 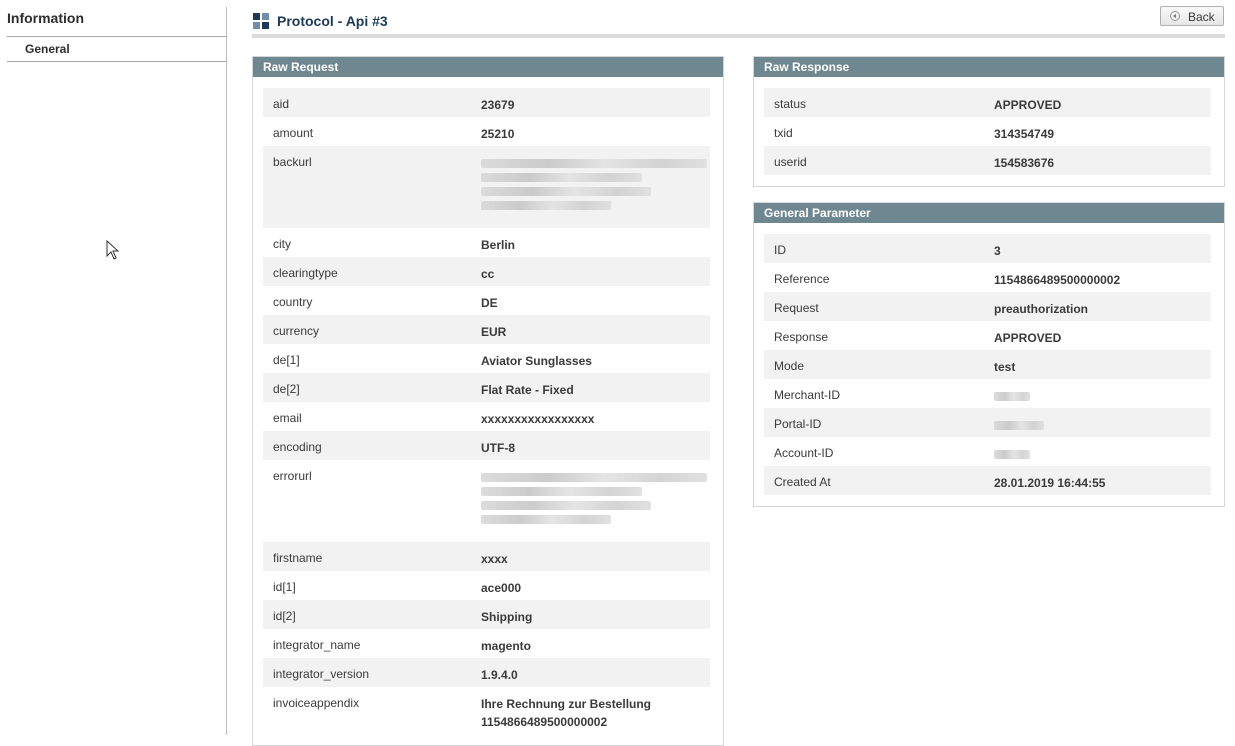 What do you see at coordinates (801, 337) in the screenshot?
I see `row-key: Response` at bounding box center [801, 337].